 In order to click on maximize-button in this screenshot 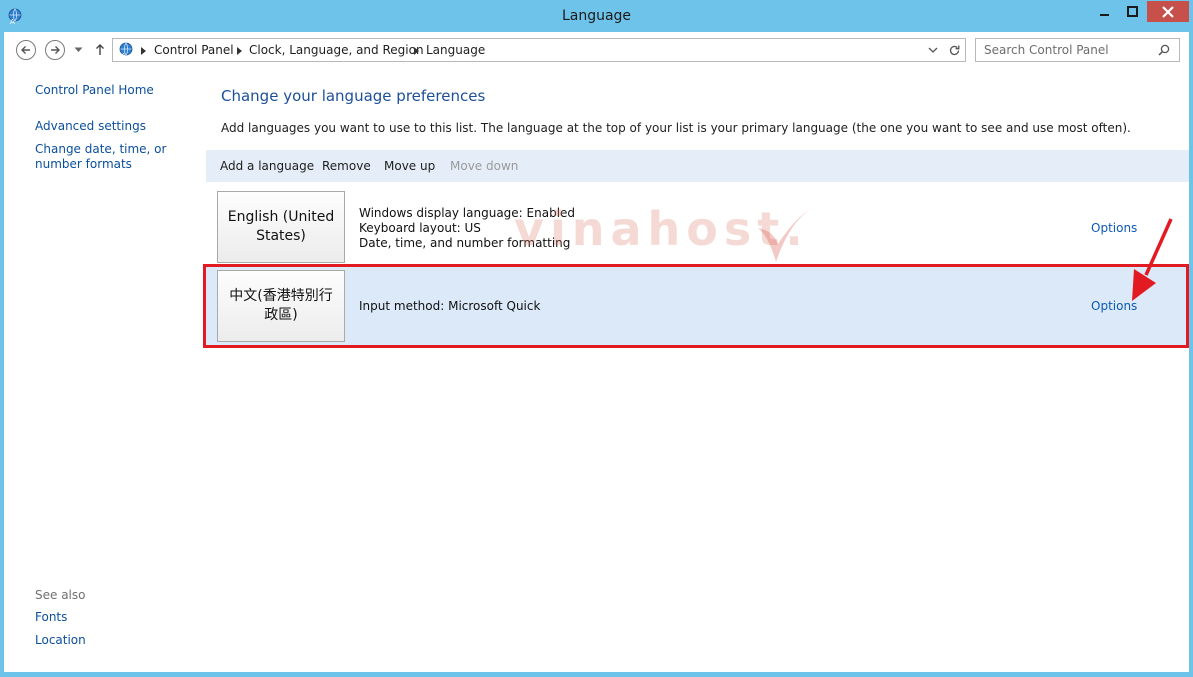, I will do `click(1133, 11)`.